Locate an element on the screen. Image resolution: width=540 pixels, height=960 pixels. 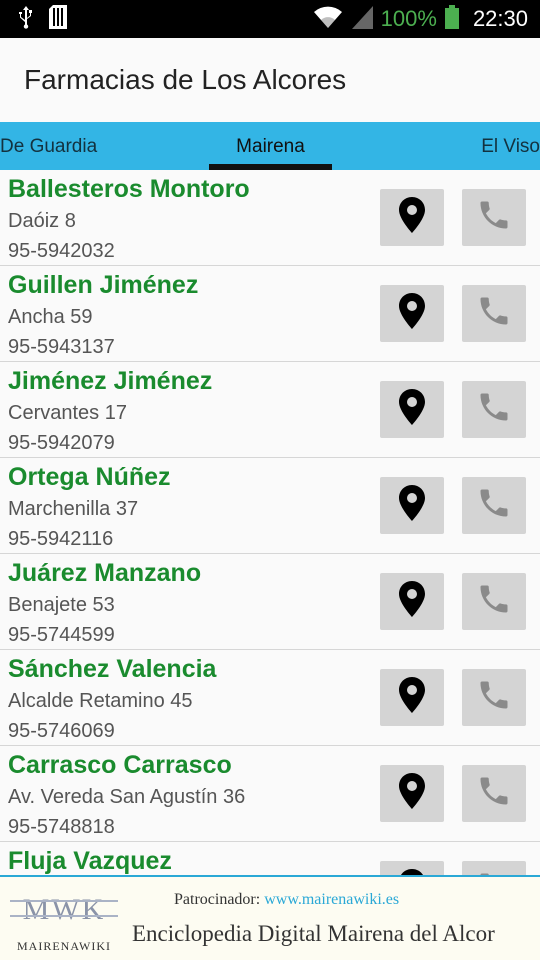
pharmacy-address: Benajete 53 is located at coordinates (61, 605).